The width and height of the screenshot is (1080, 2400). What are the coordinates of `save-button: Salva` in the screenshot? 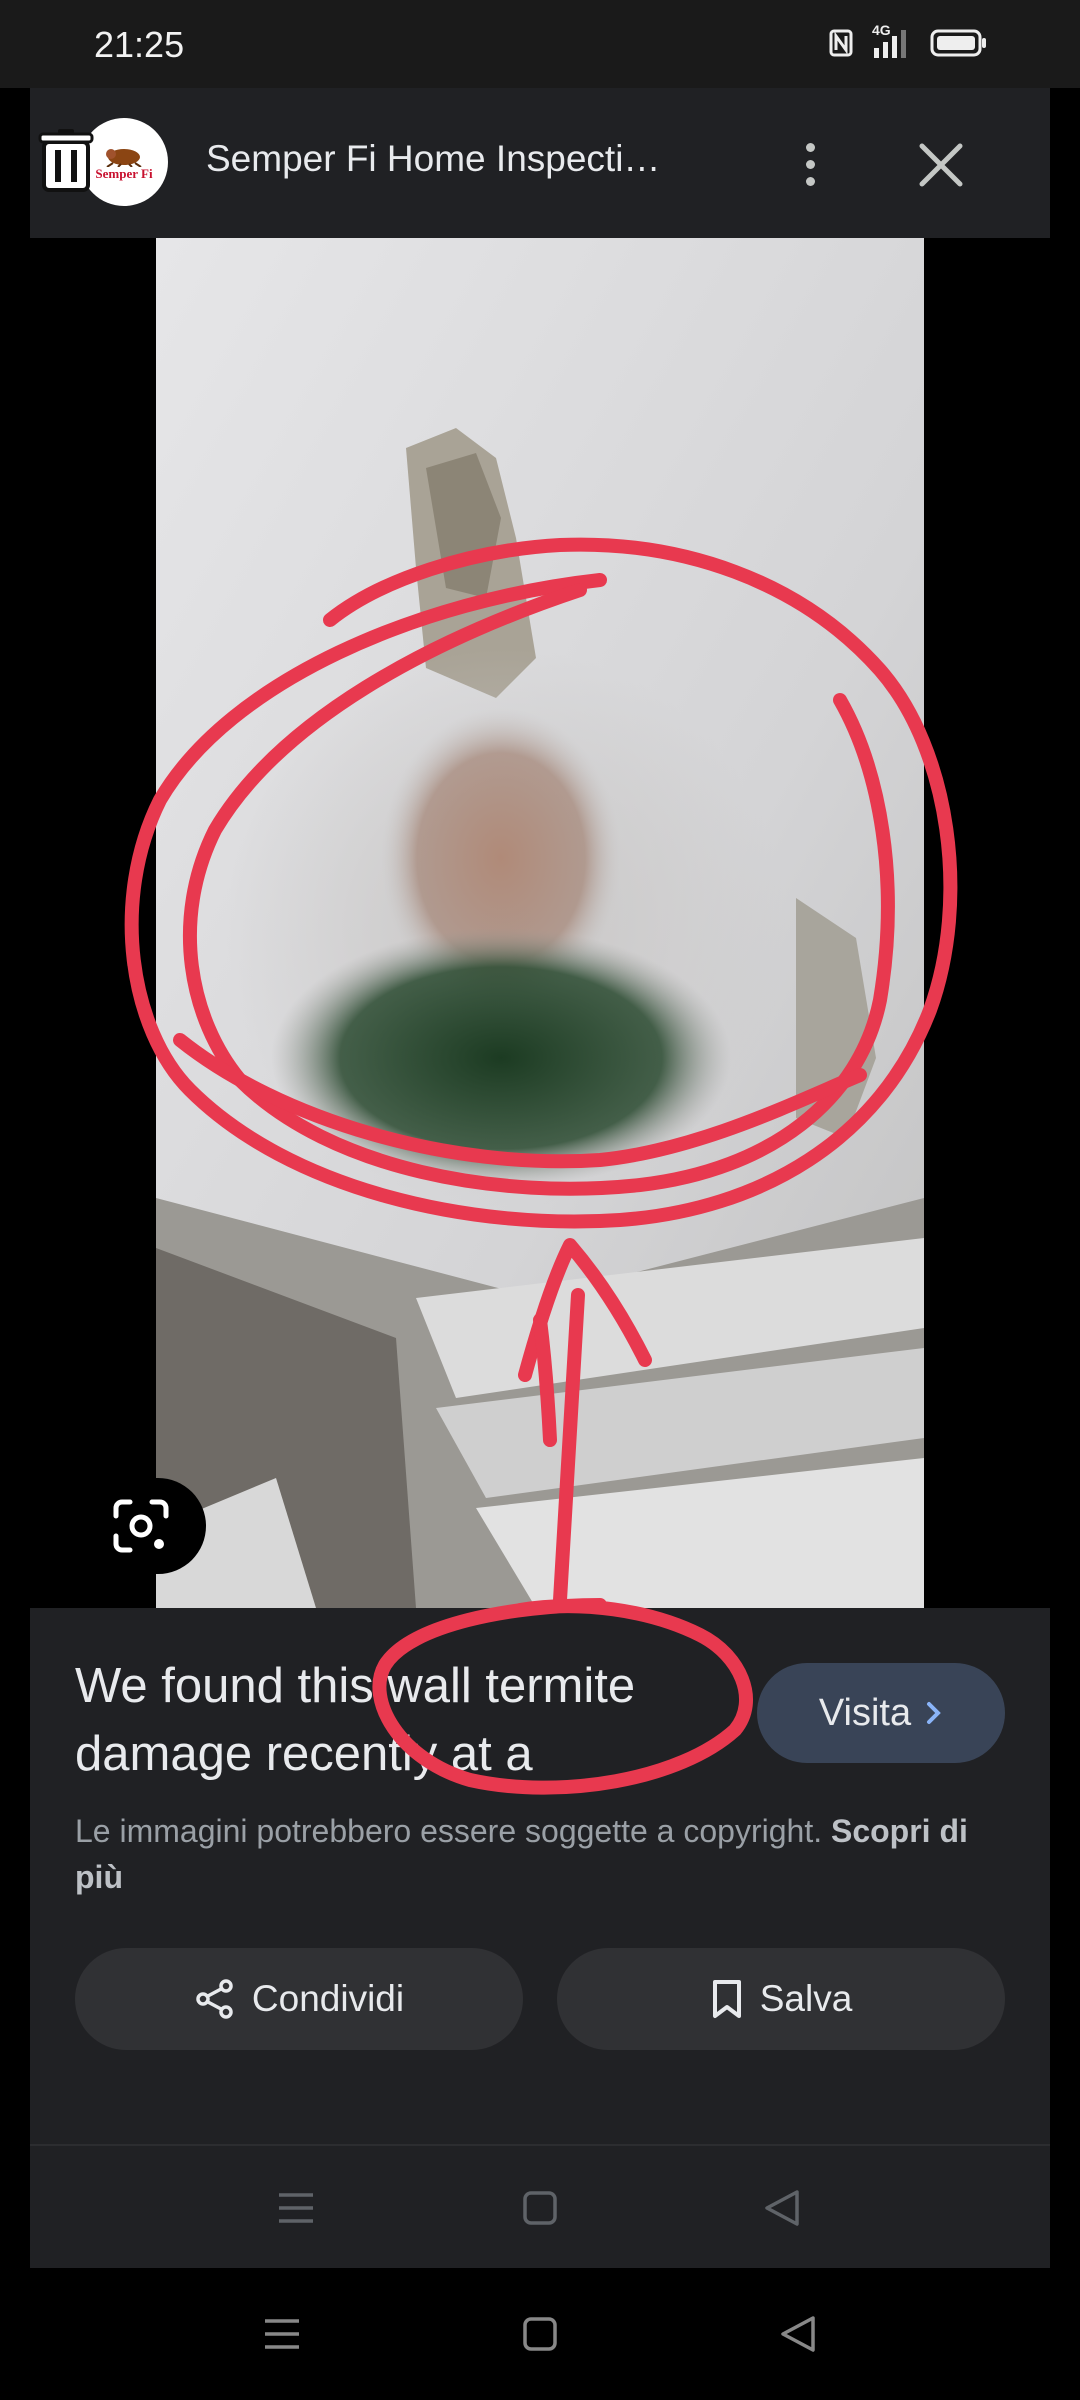 It's located at (781, 1999).